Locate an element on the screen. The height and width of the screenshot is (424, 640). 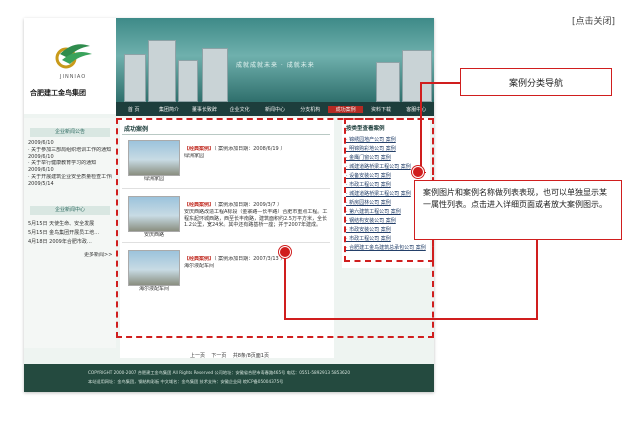
main-nav: 首 页集团简介 董事长致辞 企业文化 新闻中心 分支机构 成功案例 资料下载 客服中心 is located at coordinates (275, 109).